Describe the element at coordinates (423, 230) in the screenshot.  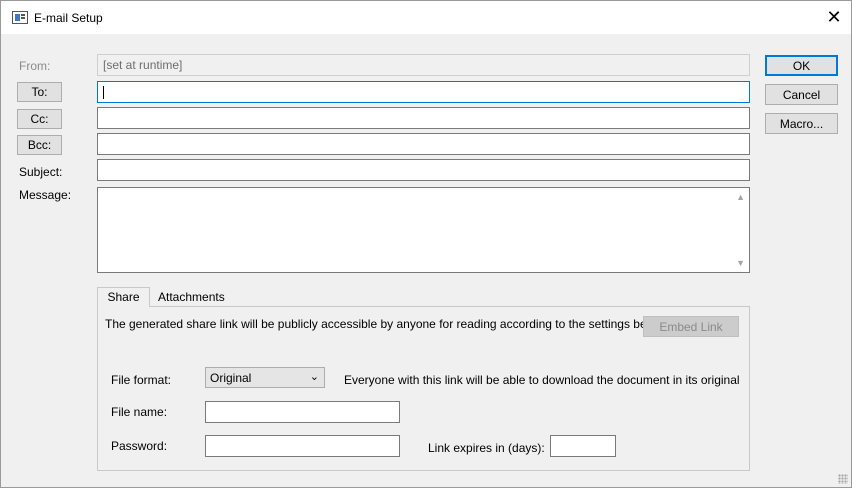
I see `message-textarea: ▲ ▼` at that location.